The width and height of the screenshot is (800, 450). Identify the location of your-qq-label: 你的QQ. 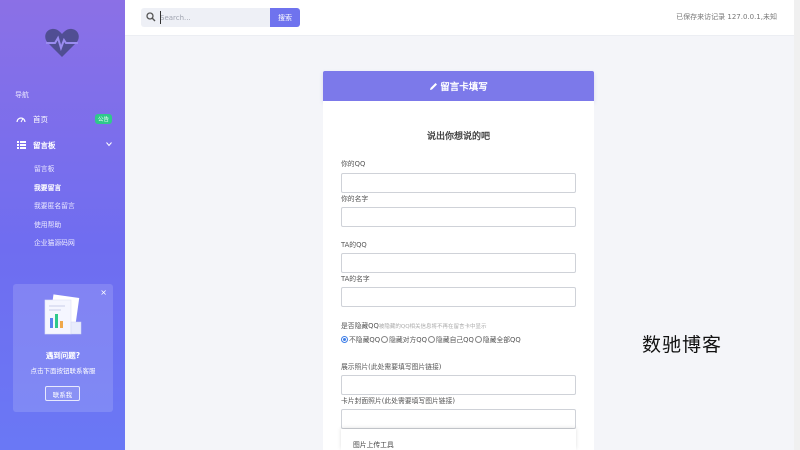
(353, 164).